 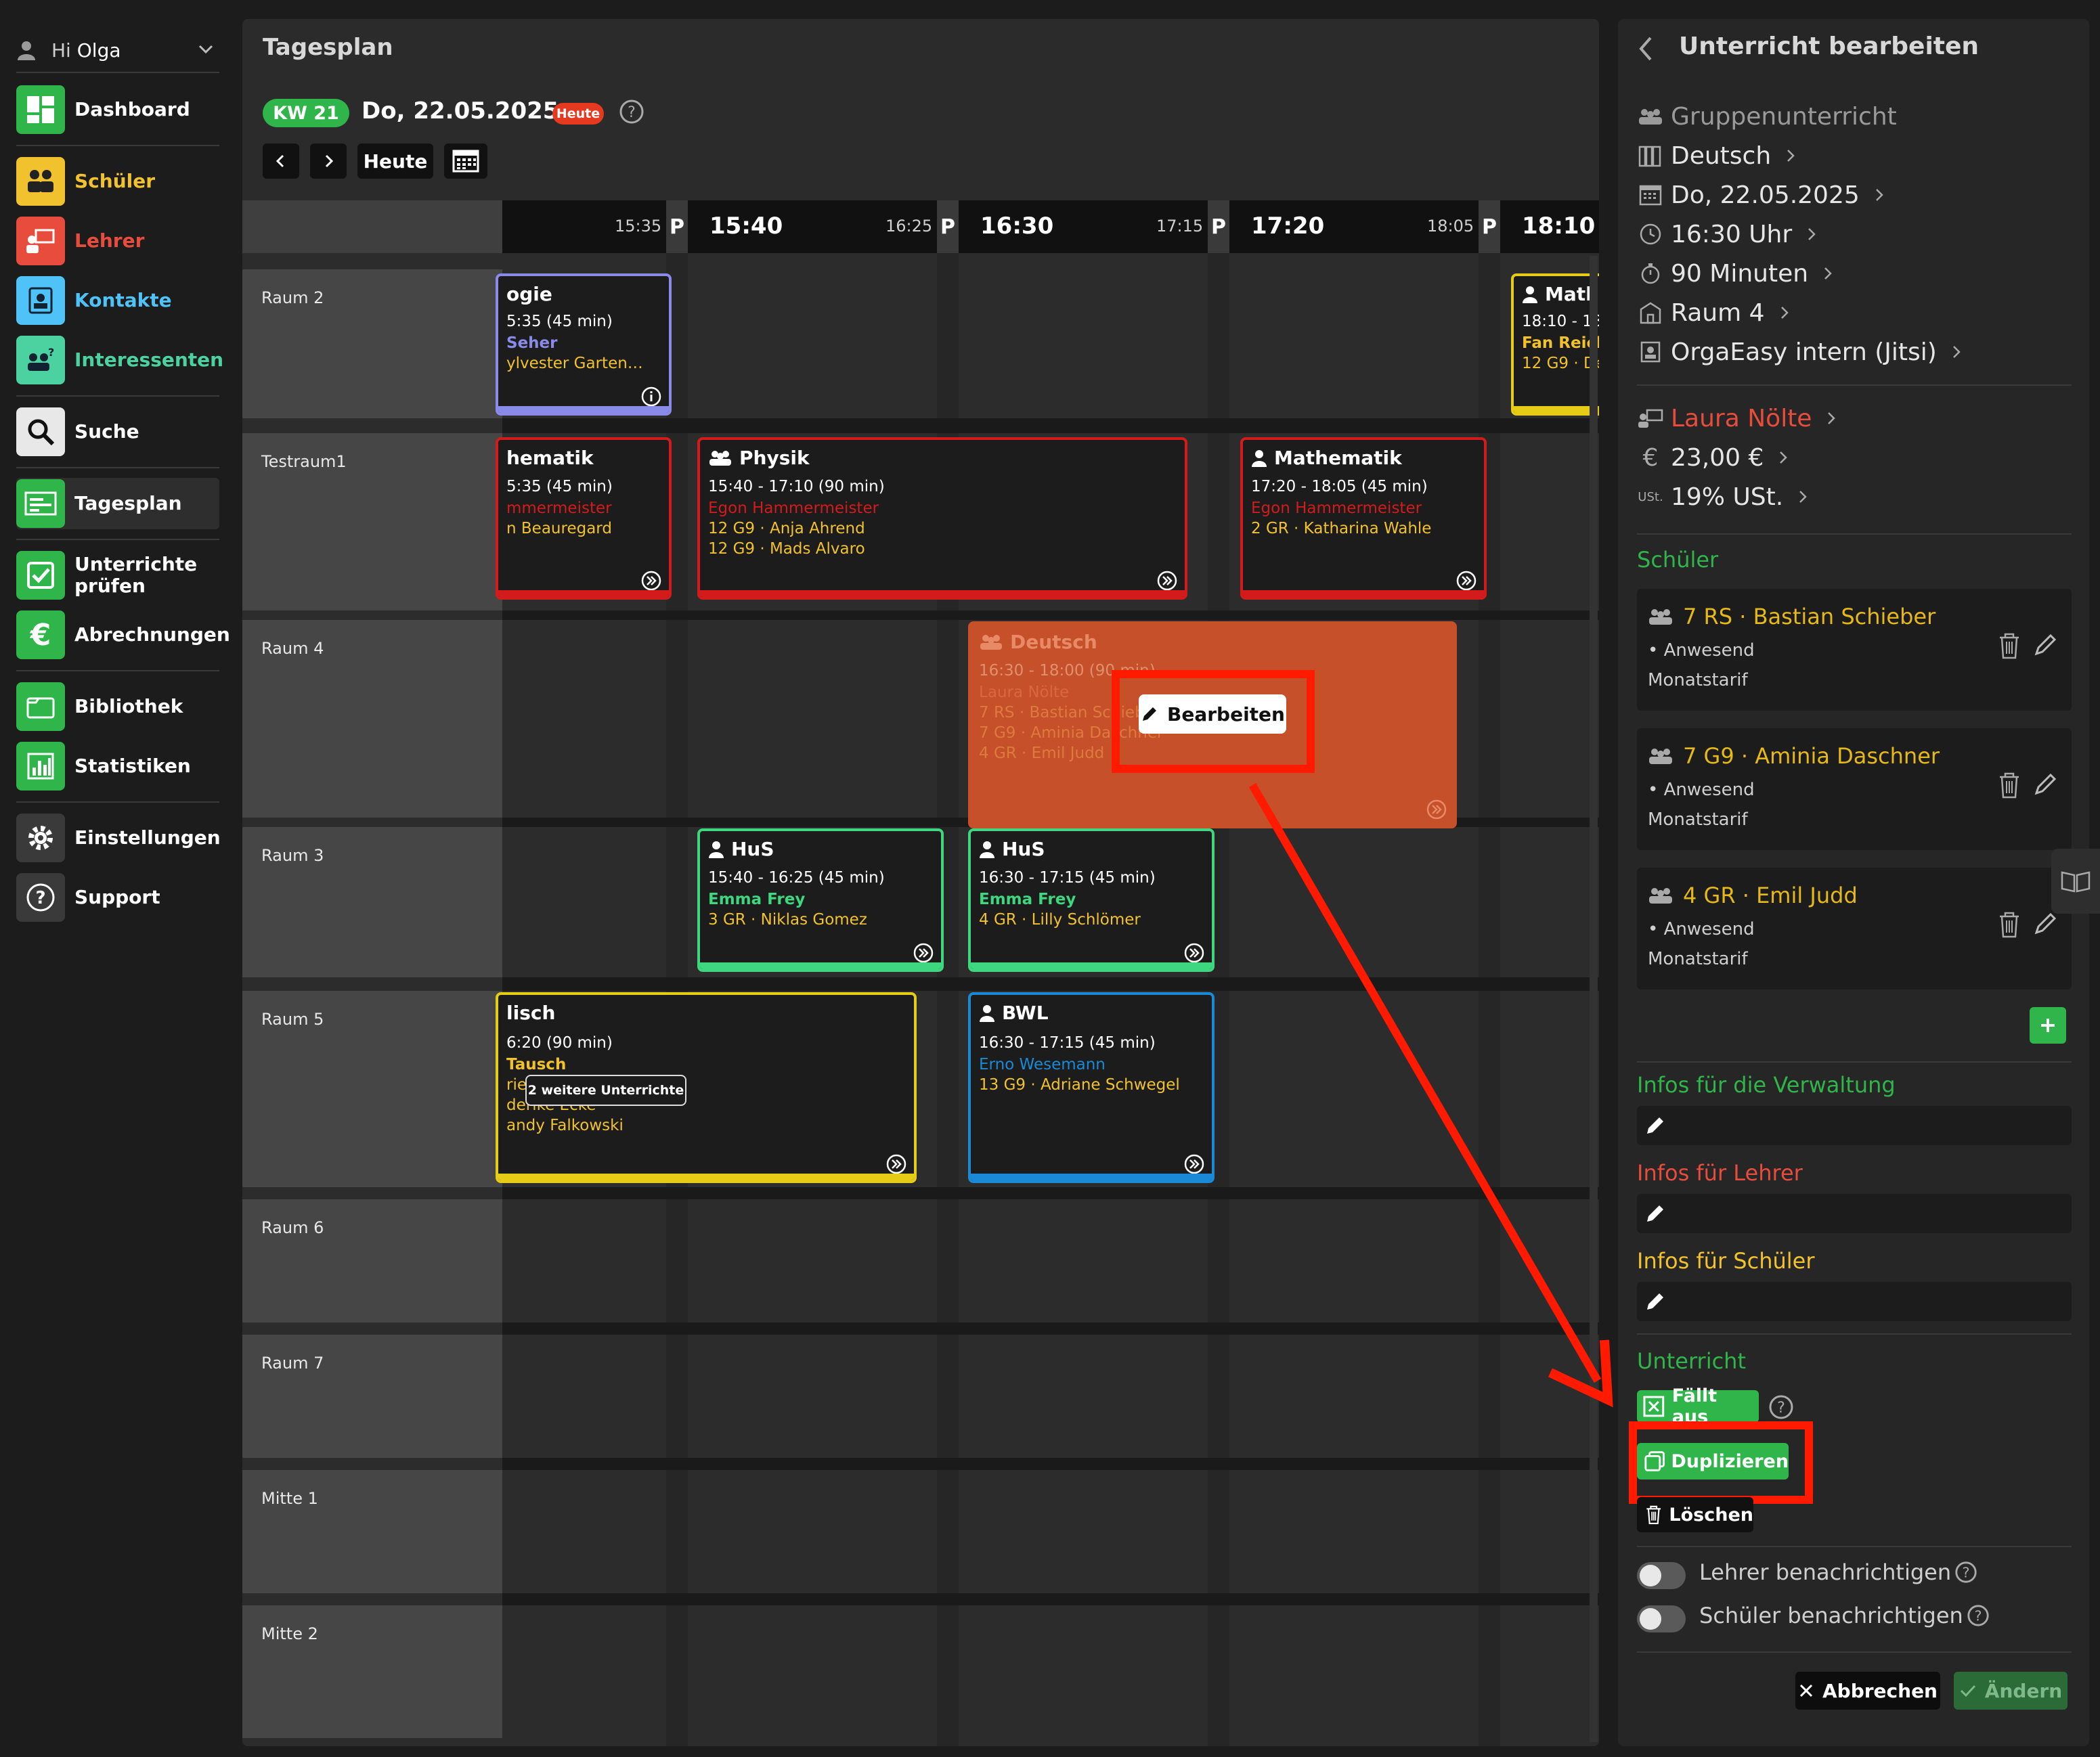 I want to click on divider, so click(x=1854, y=1547).